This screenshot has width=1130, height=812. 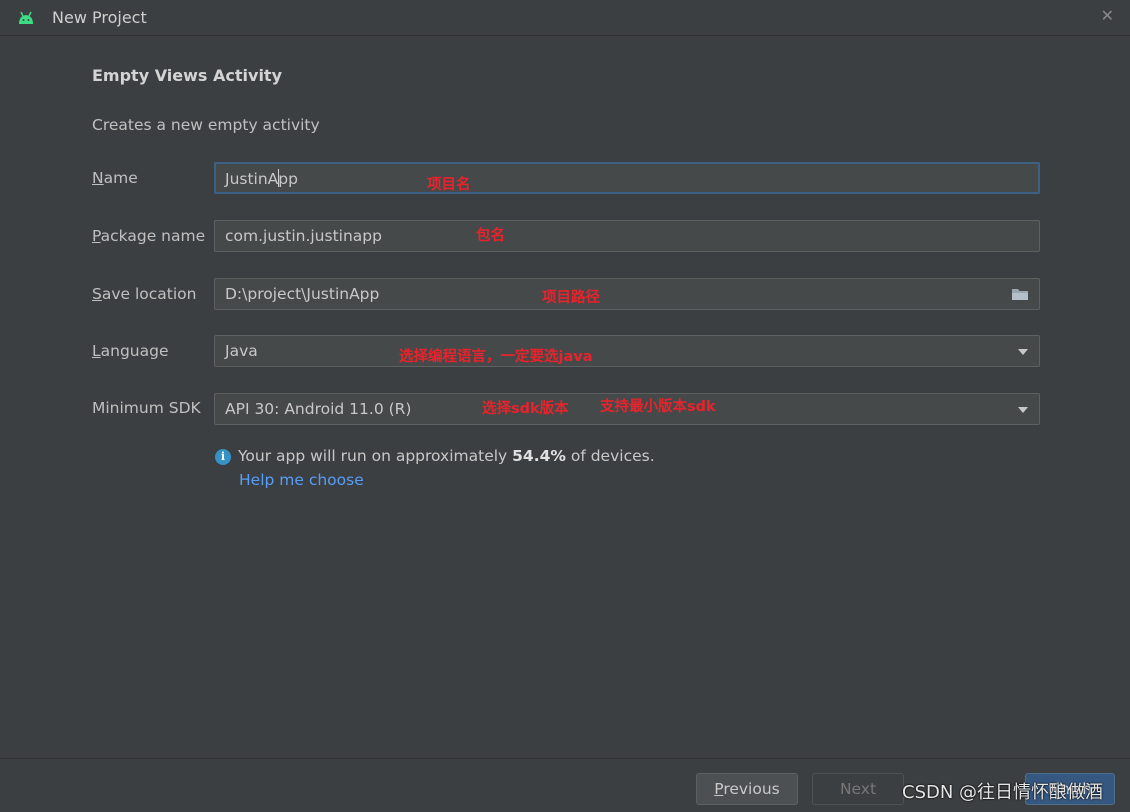 I want to click on min-sdk-label: Minimum SDK, so click(x=146, y=408).